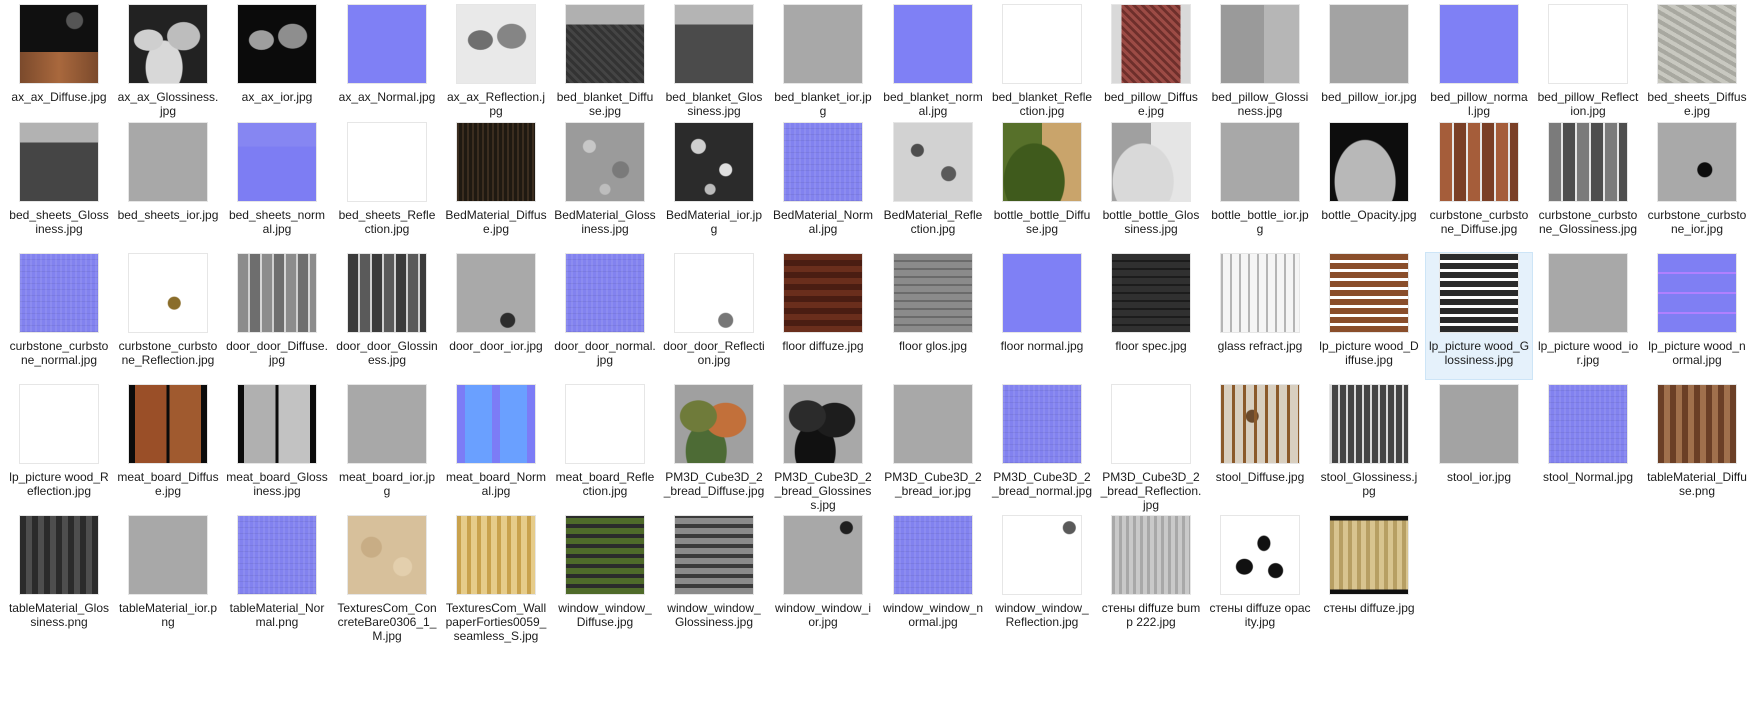  I want to click on file-item: PM3D_Cube3D_2_bread_Reflection.jpg, so click(1151, 447).